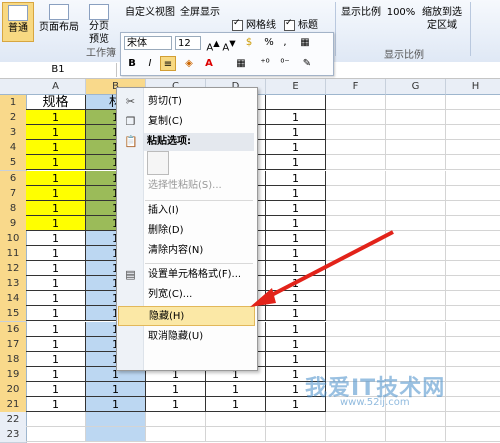 The height and width of the screenshot is (443, 500). Describe the element at coordinates (13, 254) in the screenshot. I see `row-header-11: 11` at that location.